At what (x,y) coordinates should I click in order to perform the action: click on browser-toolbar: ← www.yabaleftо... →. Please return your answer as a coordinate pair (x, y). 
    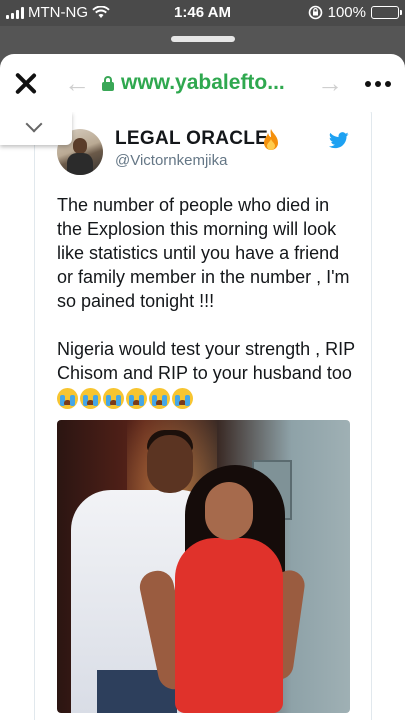
    Looking at the image, I should click on (202, 83).